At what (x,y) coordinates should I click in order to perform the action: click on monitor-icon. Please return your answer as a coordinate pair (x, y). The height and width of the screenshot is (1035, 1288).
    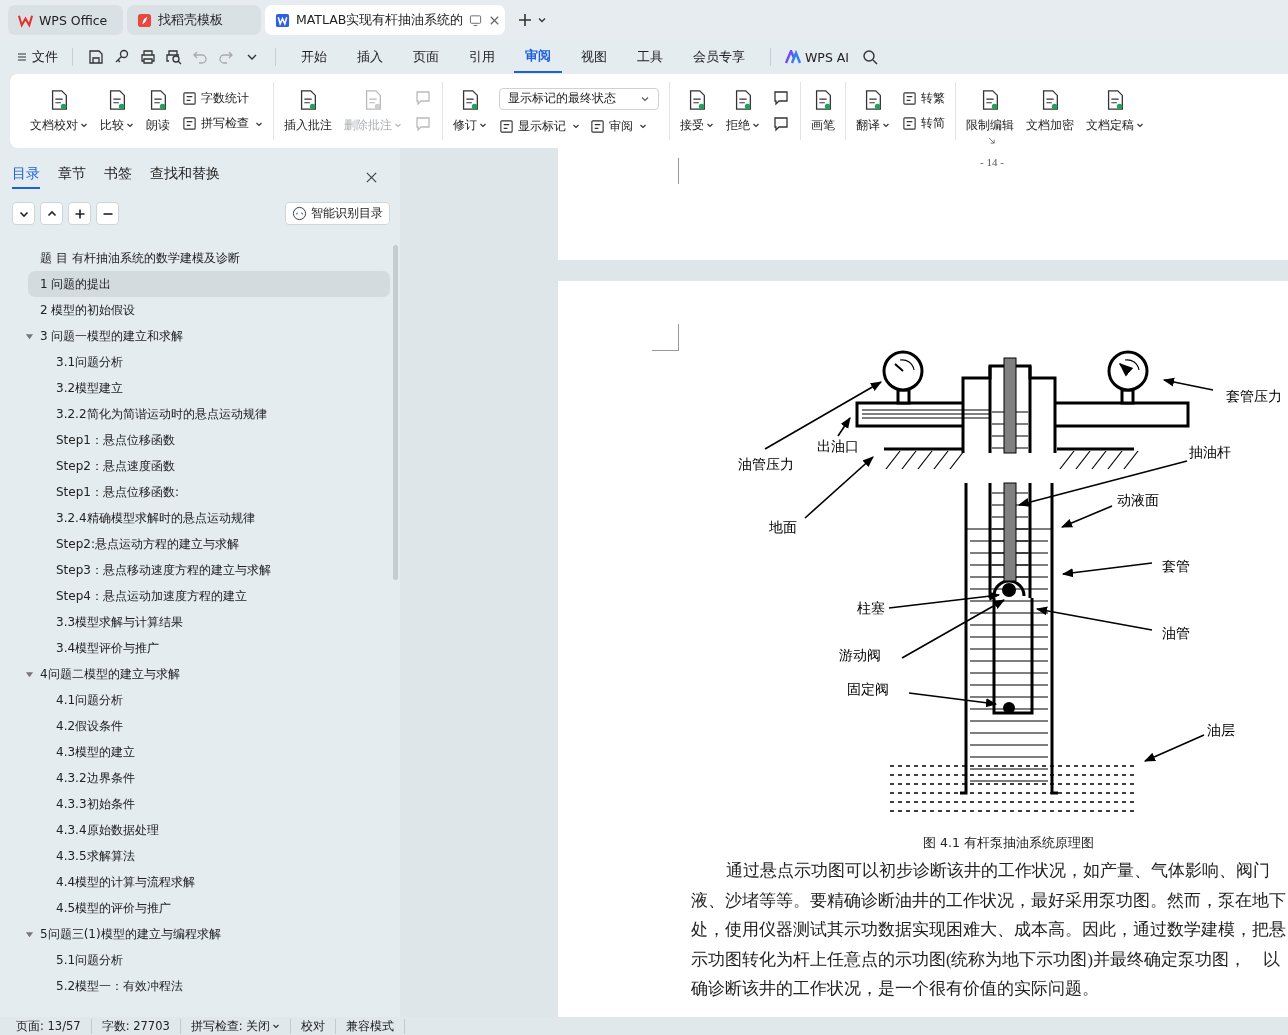
    Looking at the image, I should click on (476, 20).